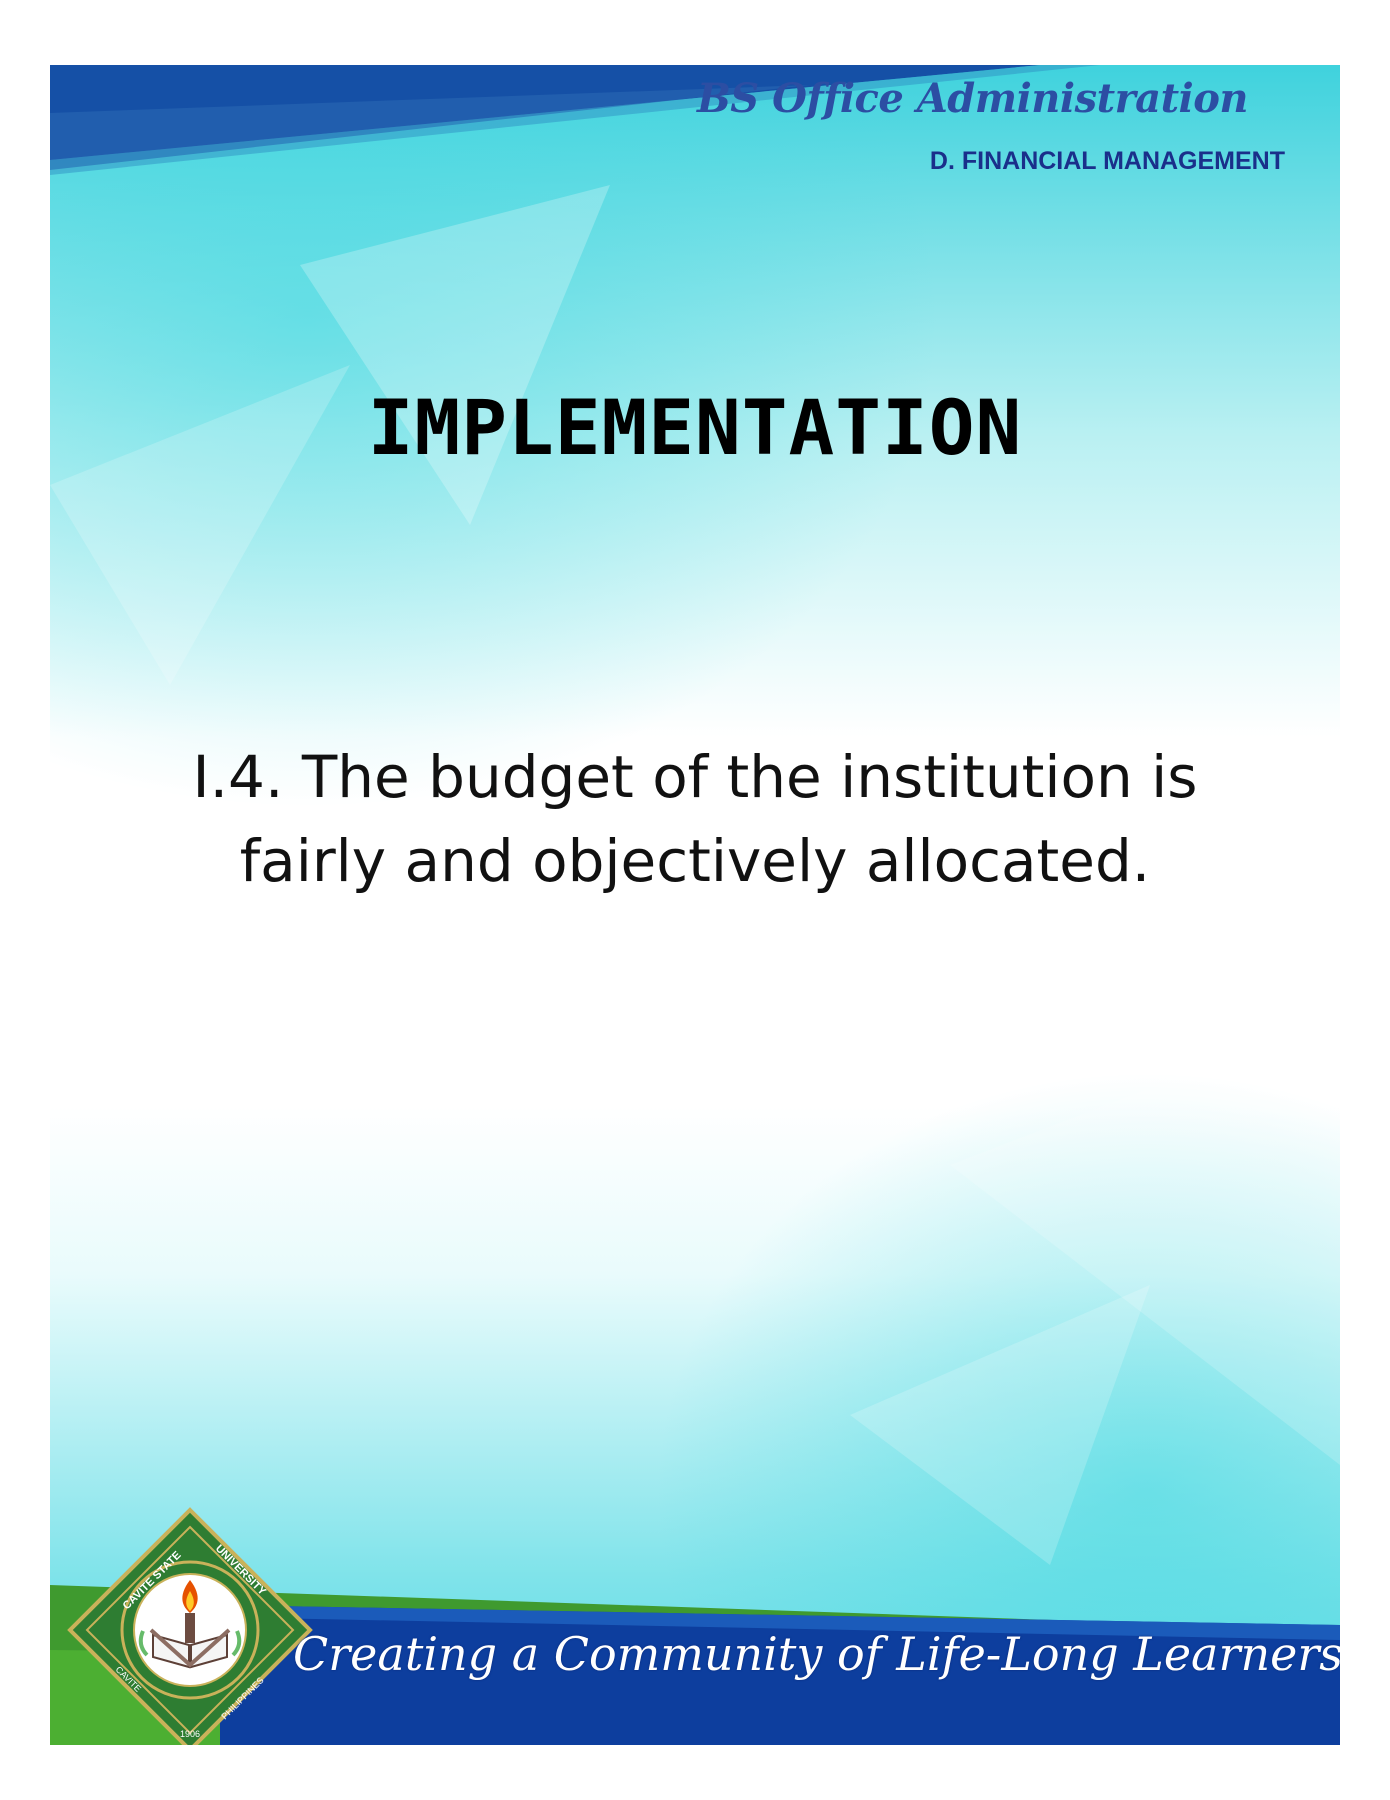  Describe the element at coordinates (1107, 161) in the screenshot. I see `area-label: D. FINANCIAL MANAGEMENT` at that location.